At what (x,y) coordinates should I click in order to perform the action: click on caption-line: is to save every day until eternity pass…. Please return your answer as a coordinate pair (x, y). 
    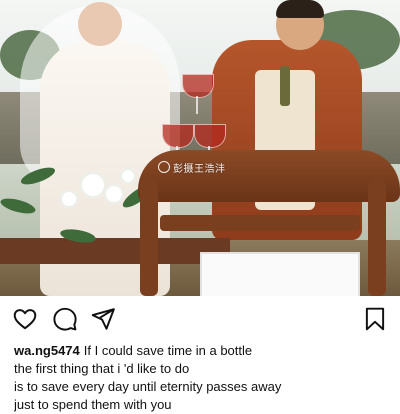
    Looking at the image, I should click on (148, 386).